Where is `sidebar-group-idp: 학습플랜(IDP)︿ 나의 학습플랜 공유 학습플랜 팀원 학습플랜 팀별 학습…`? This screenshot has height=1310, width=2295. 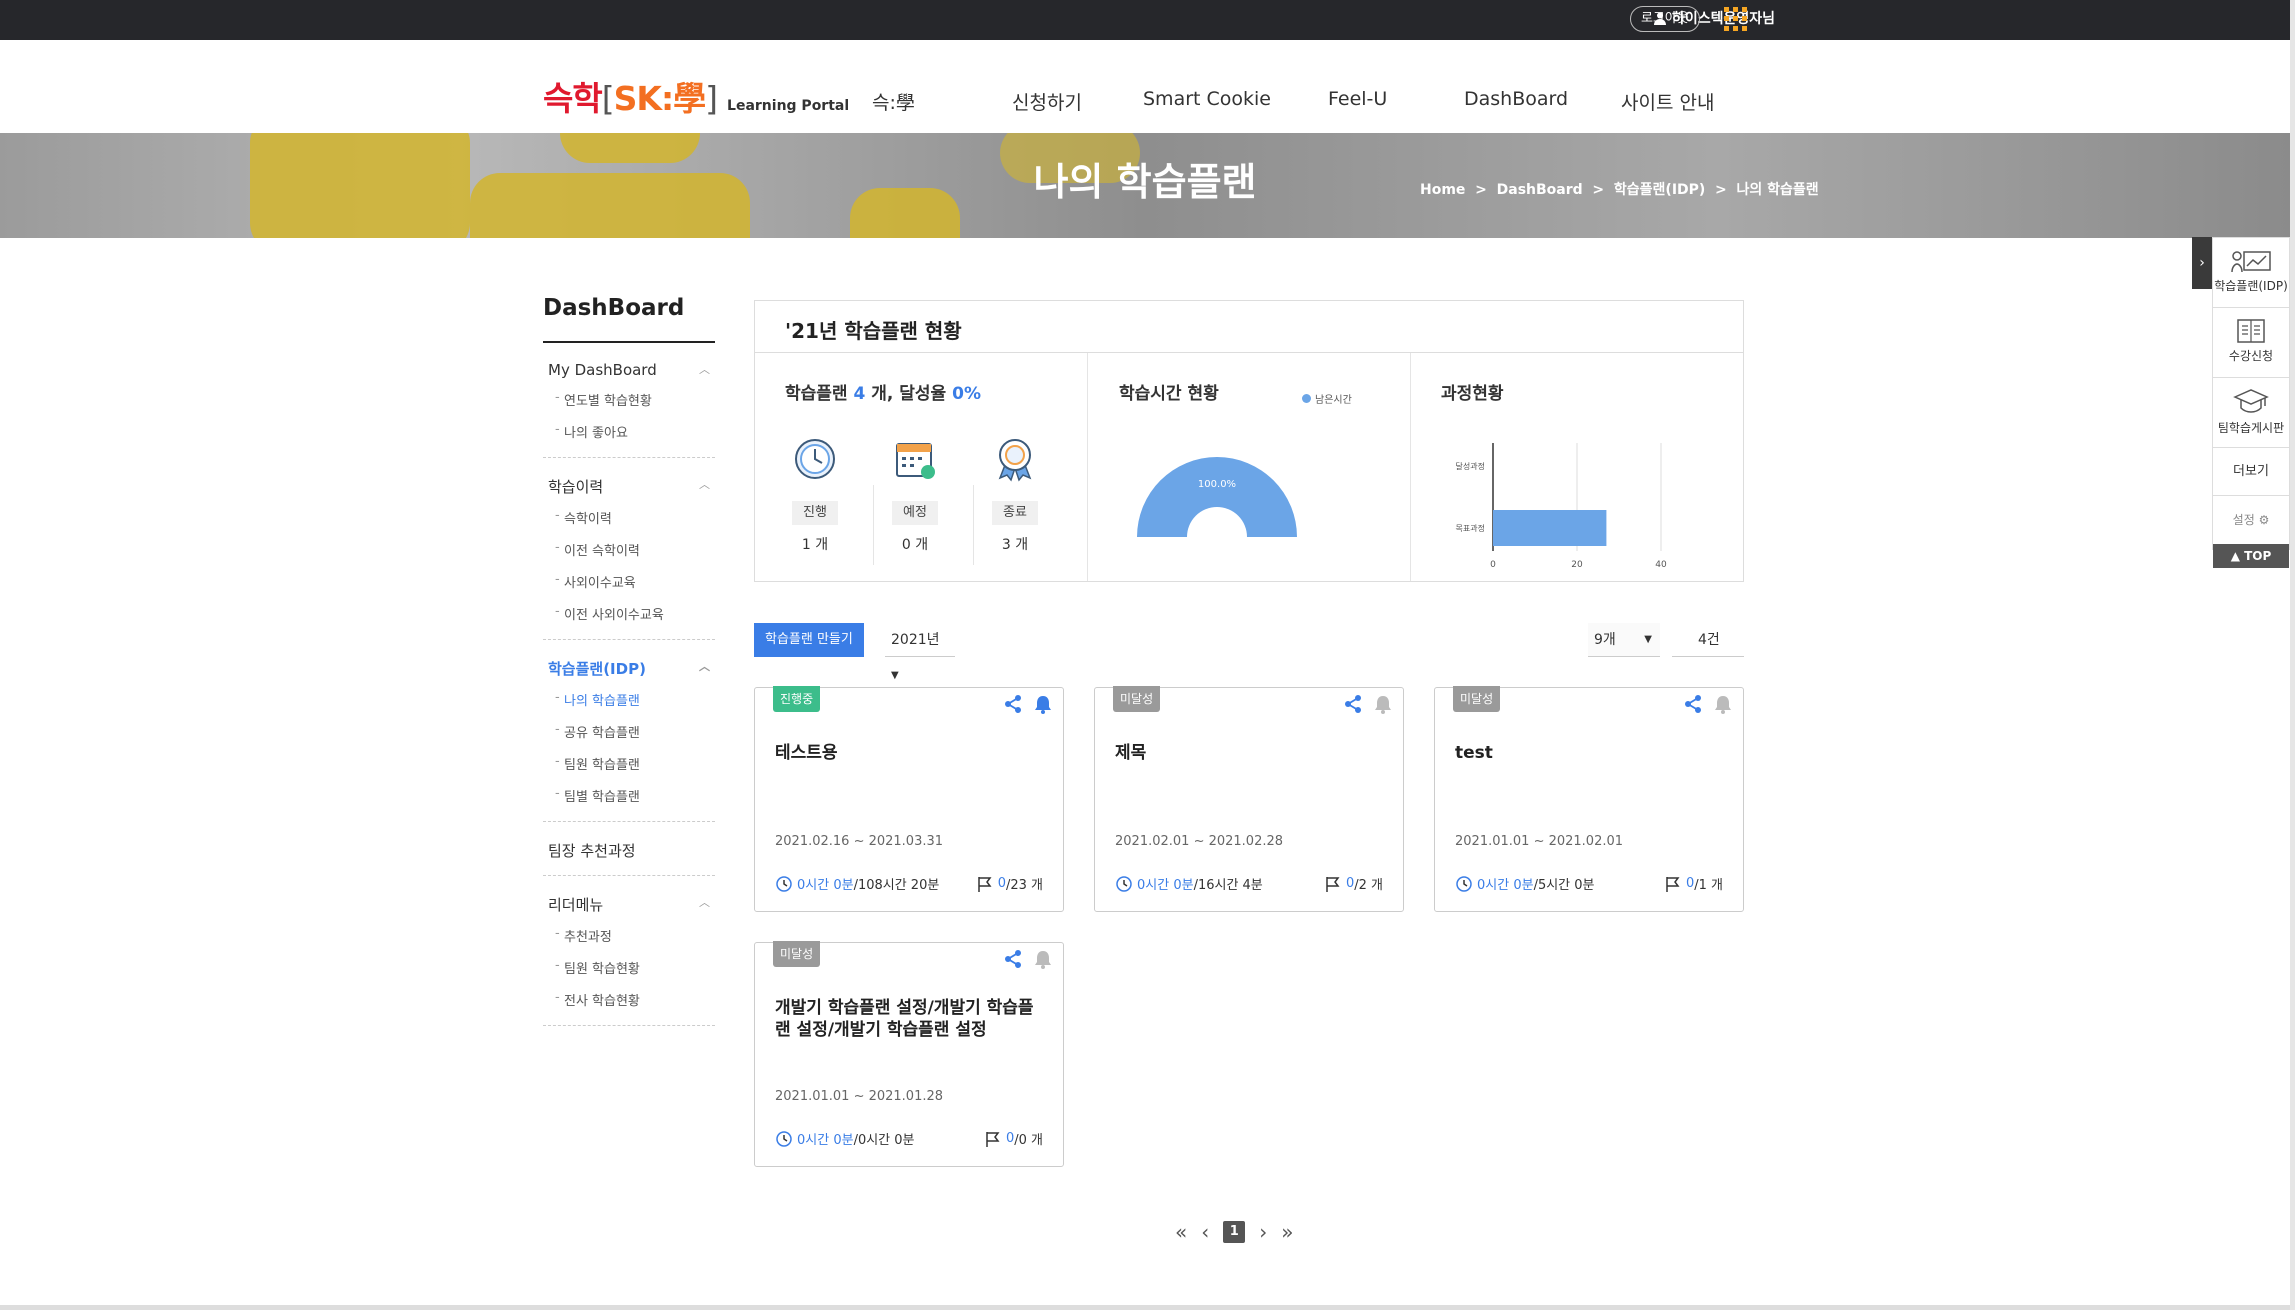
sidebar-group-idp: 학습플랜(IDP)︿ 나의 학습플랜 공유 학습플랜 팀원 학습플랜 팀별 학습… is located at coordinates (629, 731).